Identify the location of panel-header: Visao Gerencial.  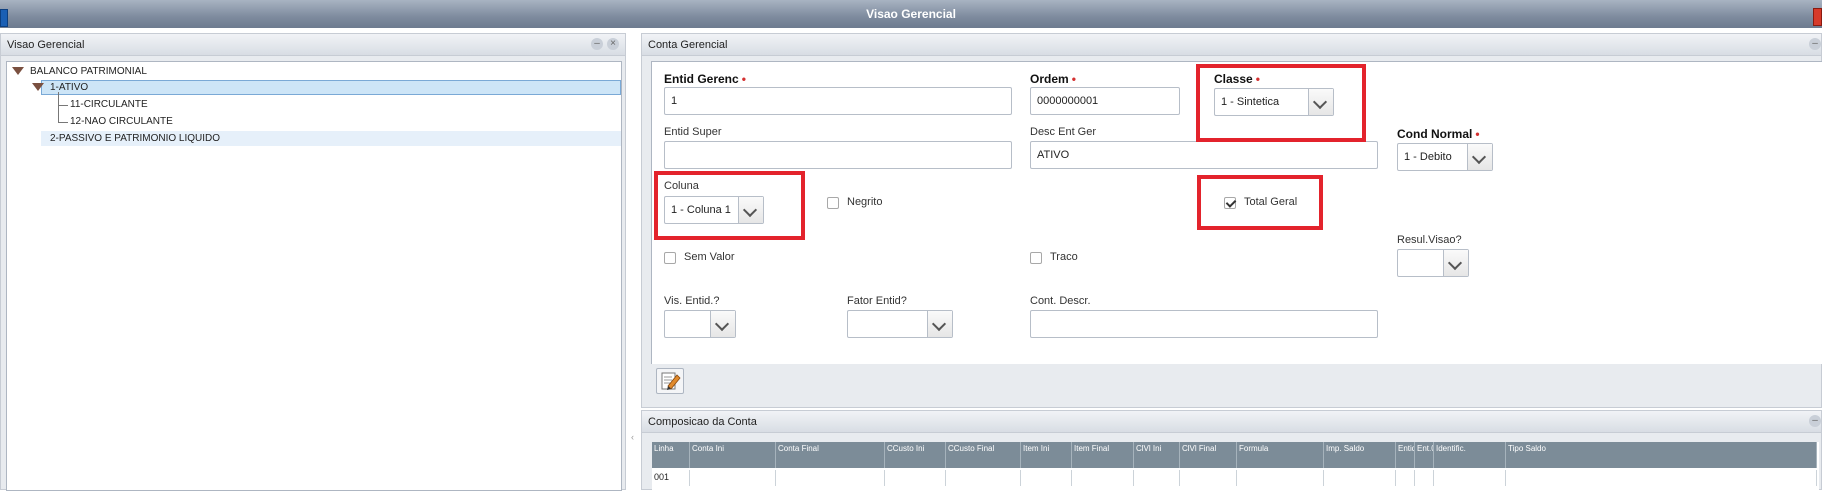
(313, 45).